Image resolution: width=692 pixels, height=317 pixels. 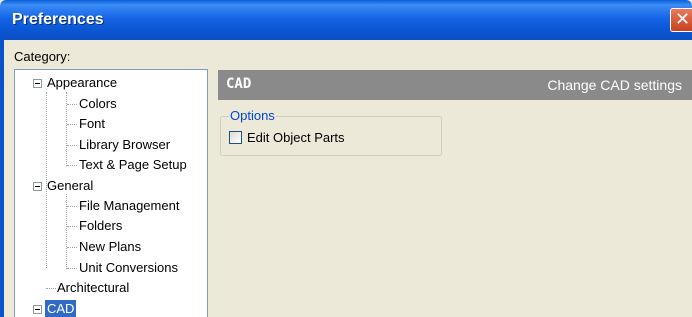 What do you see at coordinates (296, 137) in the screenshot?
I see `edit-object-parts-label: Edit Object Parts` at bounding box center [296, 137].